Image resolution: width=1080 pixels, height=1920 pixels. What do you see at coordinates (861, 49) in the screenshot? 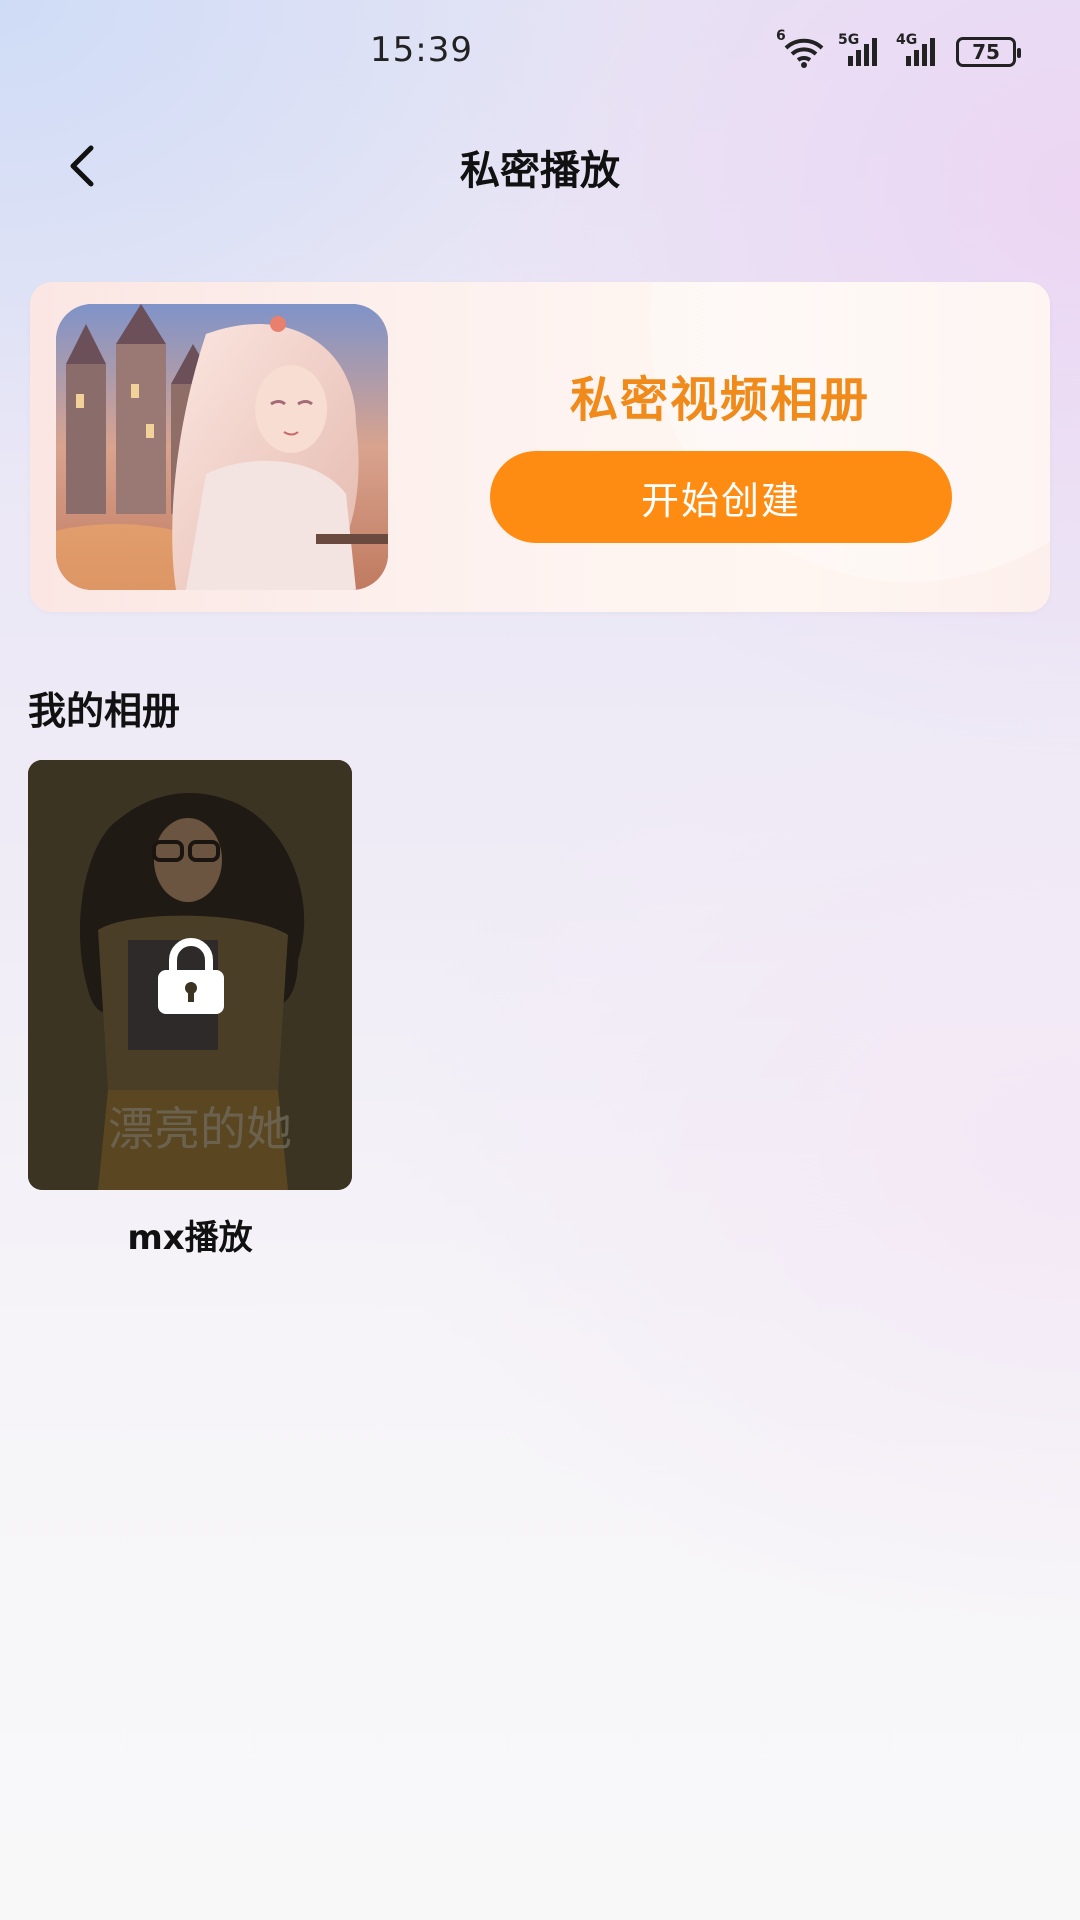
I see `signal-5g-icon: 5G` at bounding box center [861, 49].